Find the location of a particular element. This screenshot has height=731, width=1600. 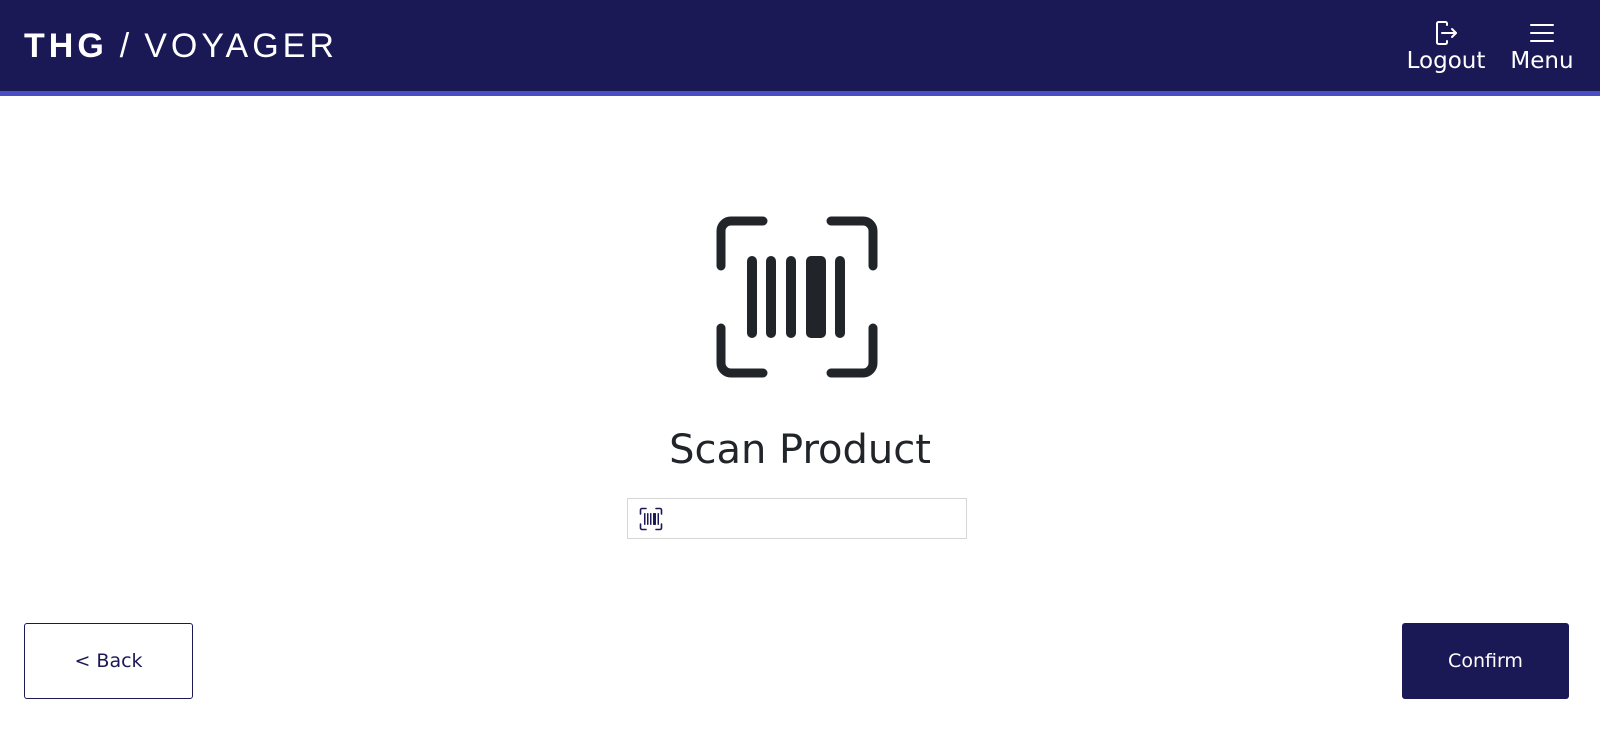

thg-voyager-logo: THG / VOYAGER is located at coordinates (181, 45).